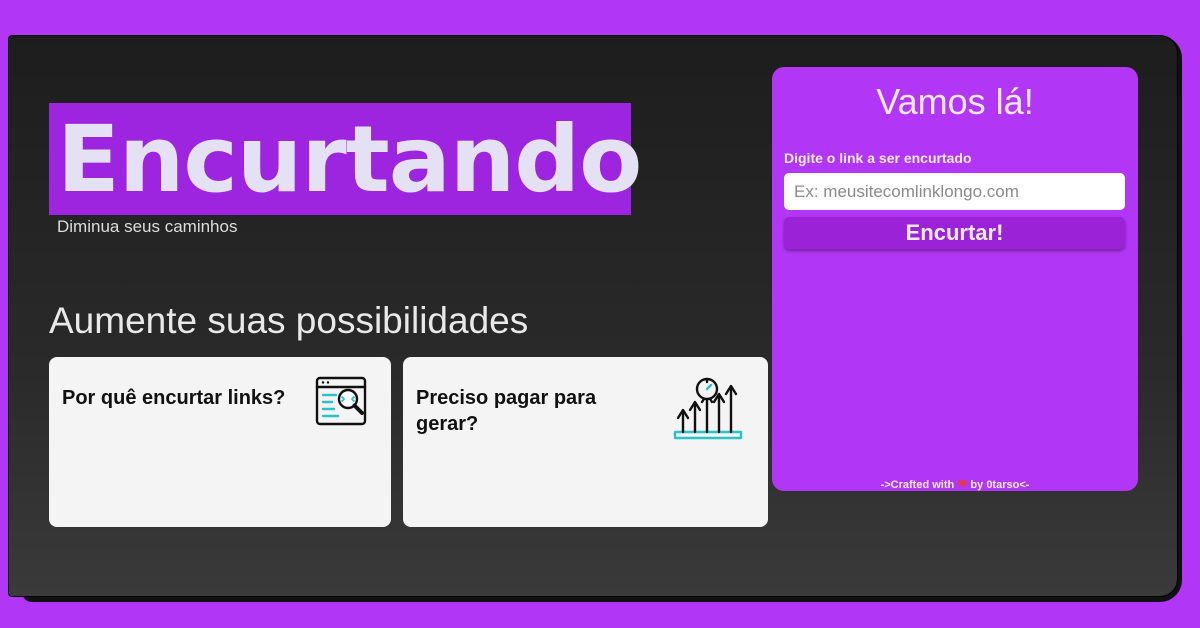 This screenshot has width=1200, height=628. I want to click on url-input, so click(954, 191).